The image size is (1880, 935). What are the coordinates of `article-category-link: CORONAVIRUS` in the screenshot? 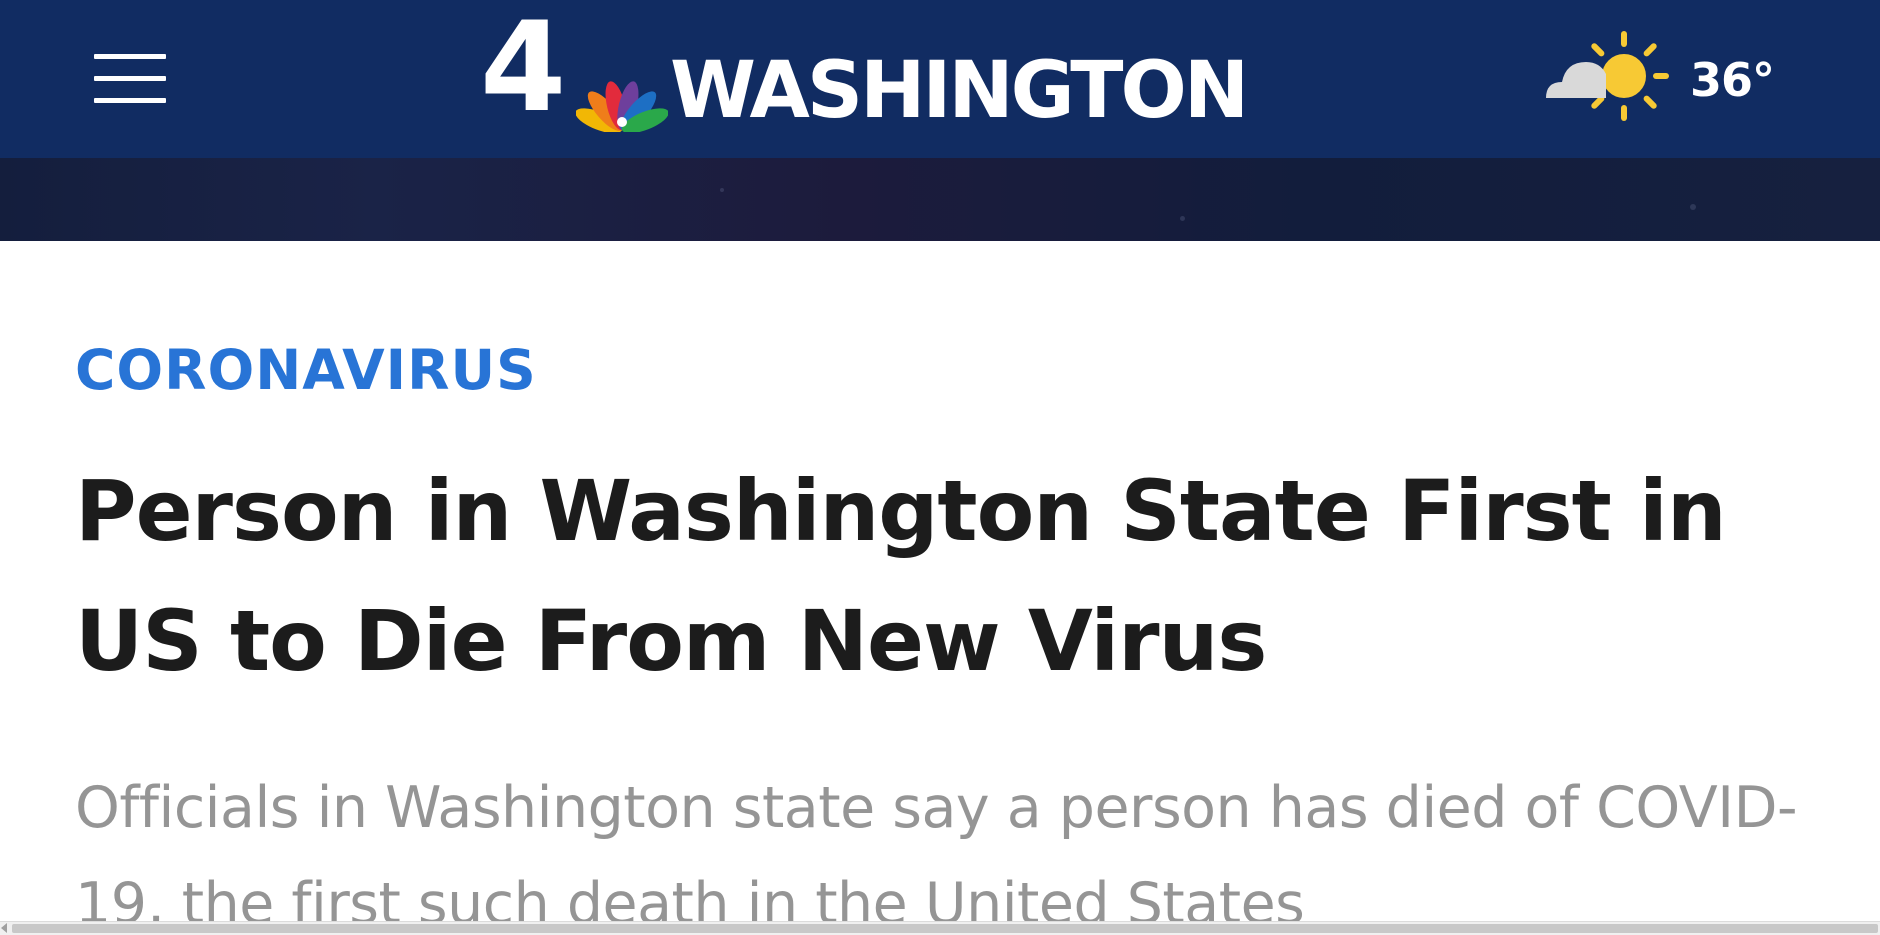 It's located at (306, 370).